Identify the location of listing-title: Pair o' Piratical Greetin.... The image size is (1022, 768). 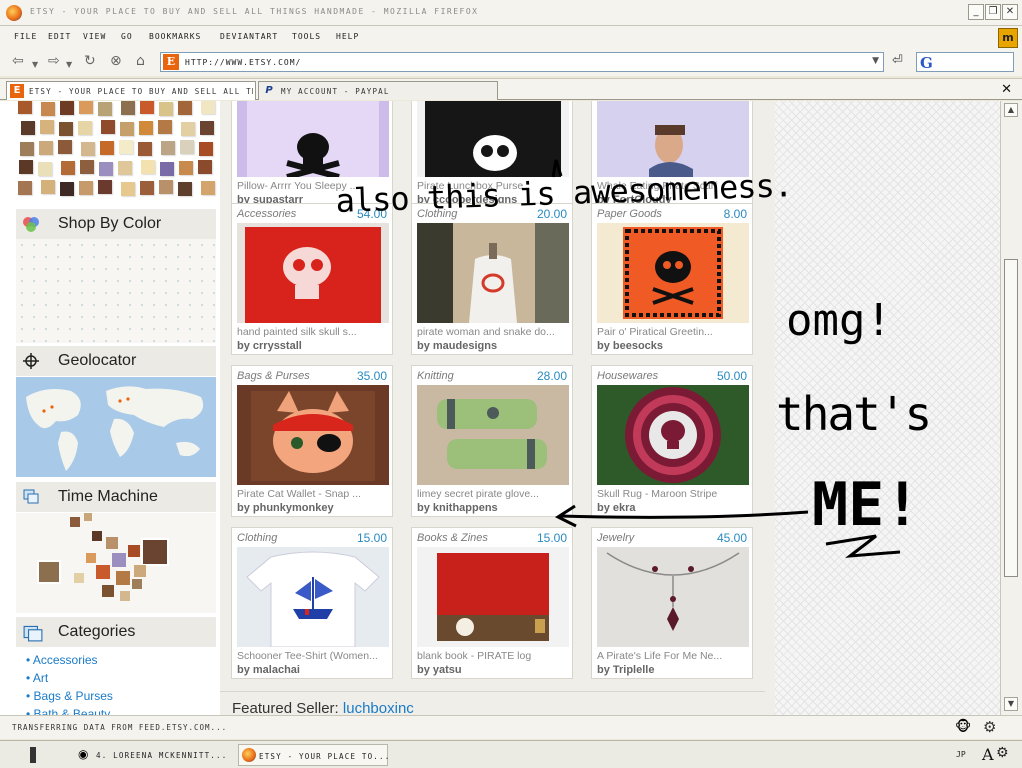
(673, 332).